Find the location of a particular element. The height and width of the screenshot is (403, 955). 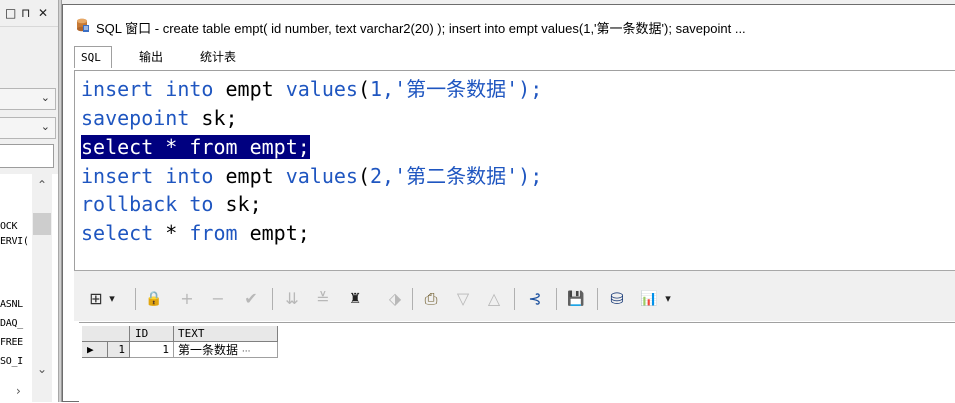

cell-text: 第一条数据 ··· is located at coordinates (226, 350).